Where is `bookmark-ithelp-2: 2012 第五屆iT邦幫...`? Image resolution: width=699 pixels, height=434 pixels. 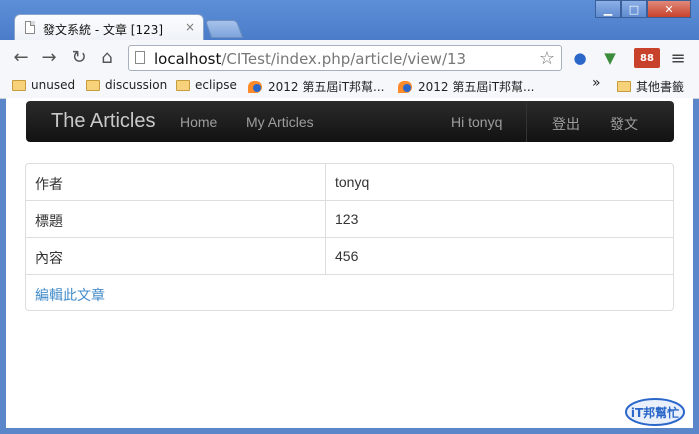
bookmark-ithelp-2: 2012 第五屆iT邦幫... is located at coordinates (466, 86).